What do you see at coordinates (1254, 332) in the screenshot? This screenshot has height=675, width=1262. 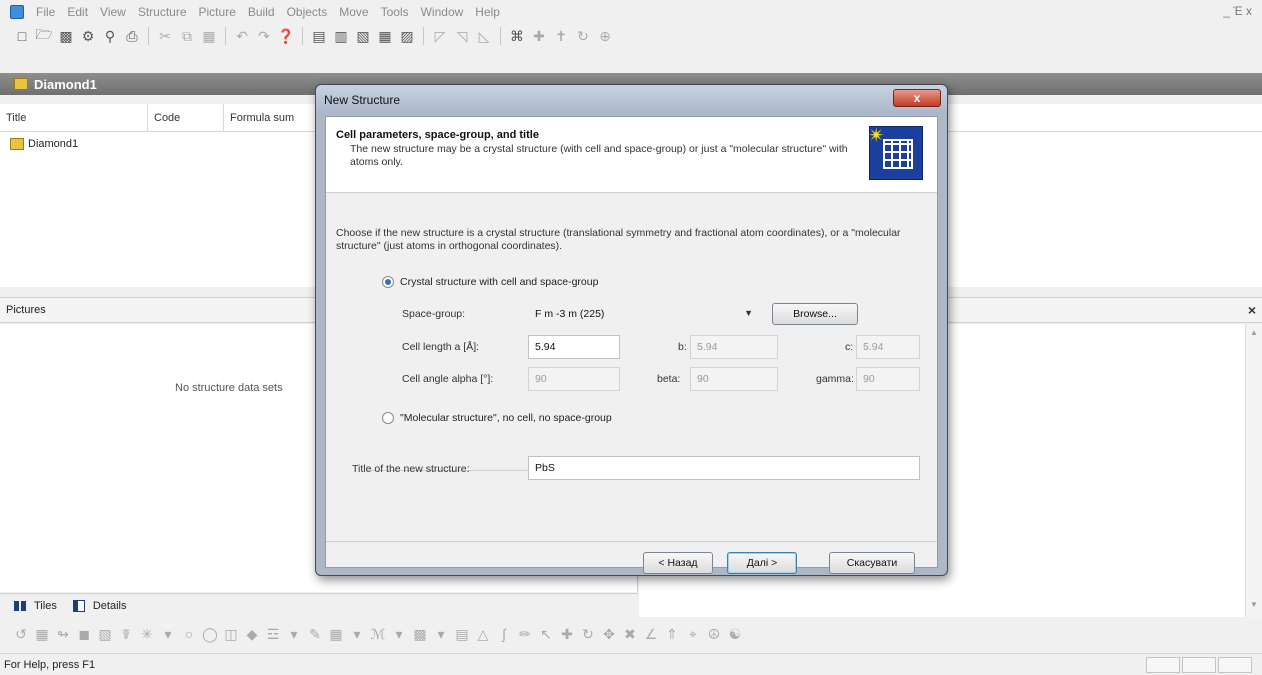 I see `scroll-up-icon: ▲` at bounding box center [1254, 332].